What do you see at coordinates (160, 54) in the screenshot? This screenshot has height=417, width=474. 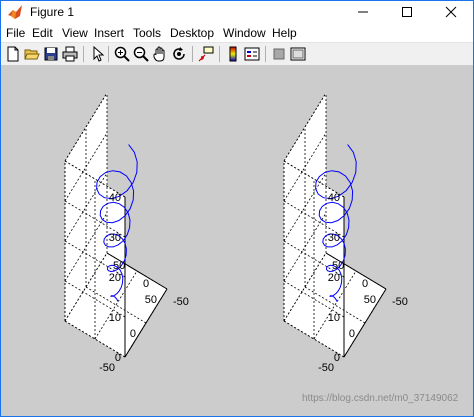 I see `pan-hand-icon` at bounding box center [160, 54].